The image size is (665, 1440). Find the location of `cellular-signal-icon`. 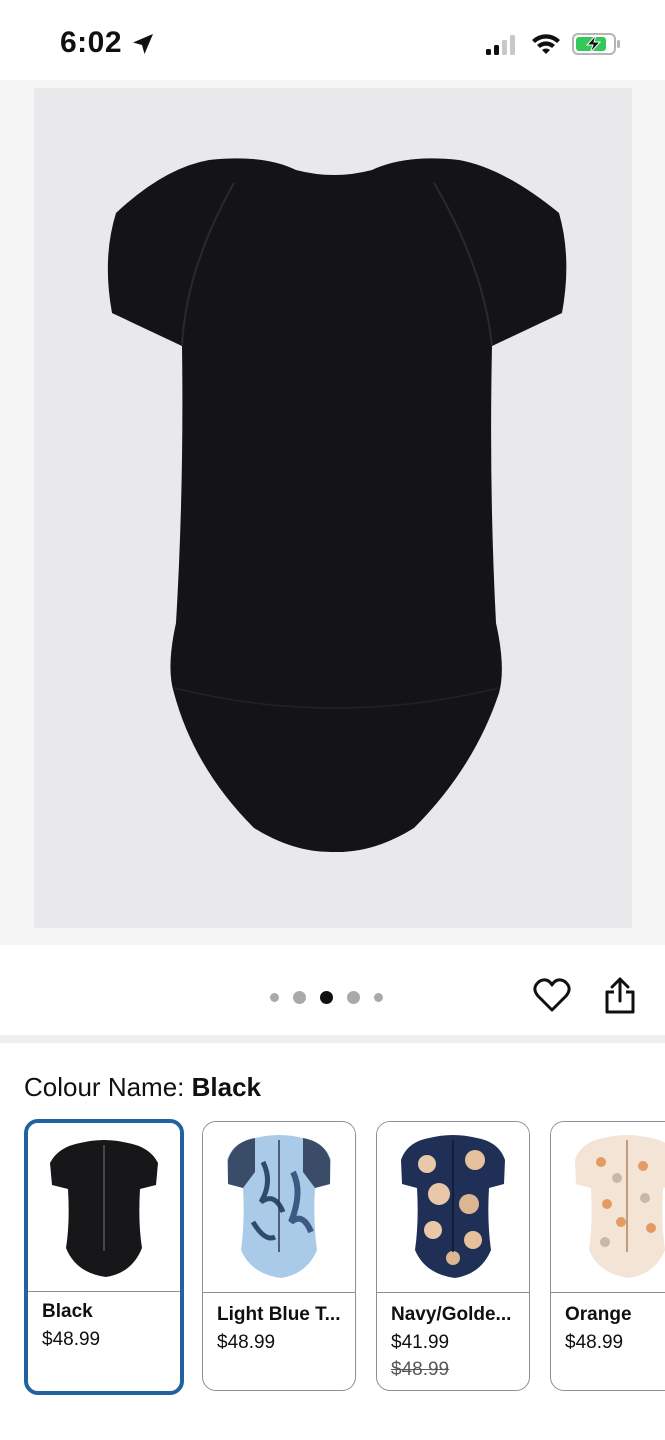

cellular-signal-icon is located at coordinates (500, 45).